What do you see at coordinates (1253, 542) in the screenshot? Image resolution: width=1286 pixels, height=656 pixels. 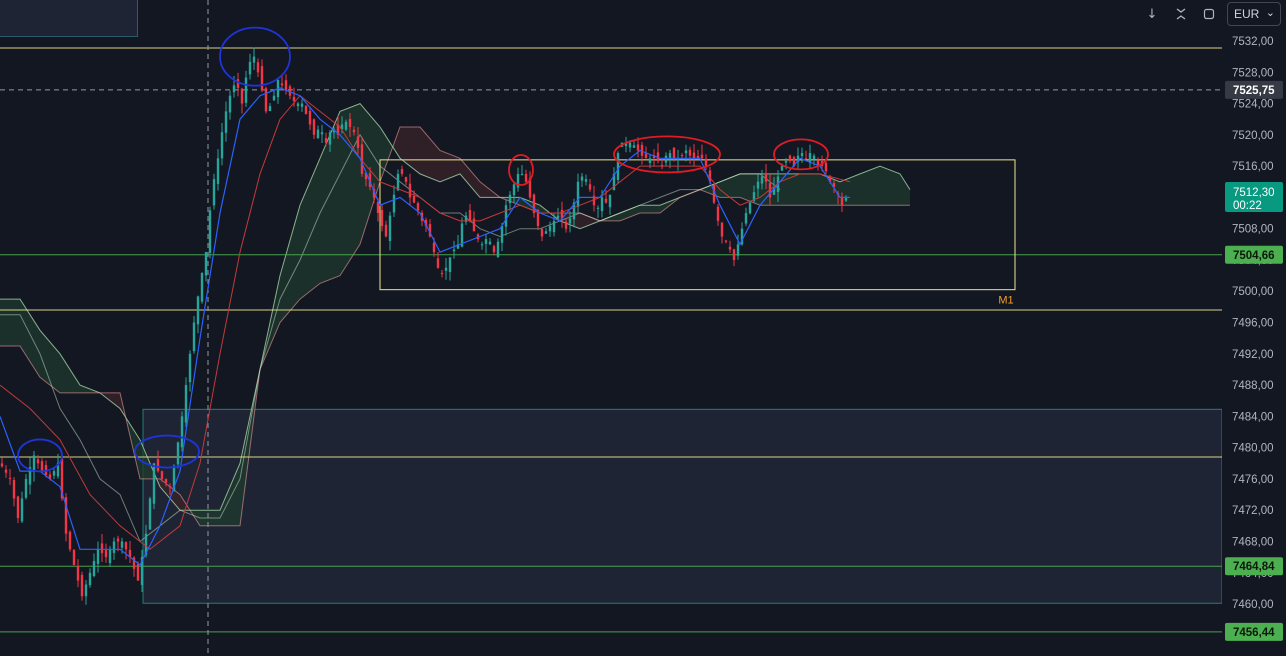 I see `price-tick-label: 7468,00` at bounding box center [1253, 542].